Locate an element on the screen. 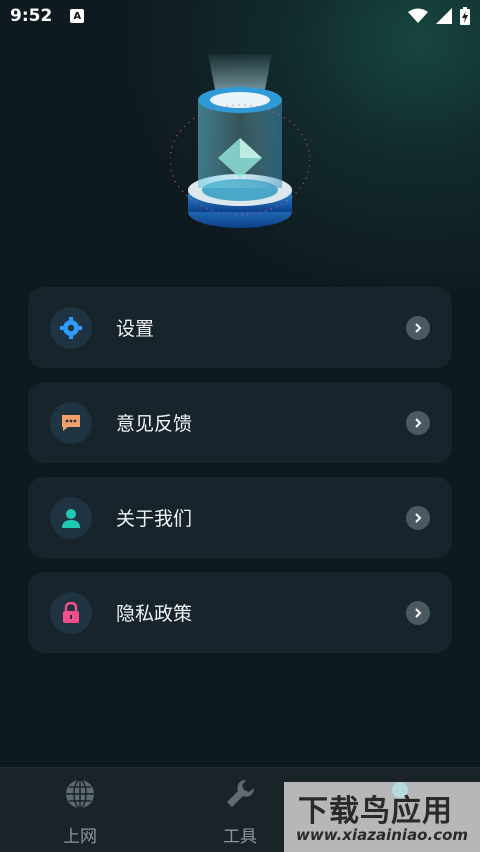 The width and height of the screenshot is (480, 852). status-icons is located at coordinates (439, 16).